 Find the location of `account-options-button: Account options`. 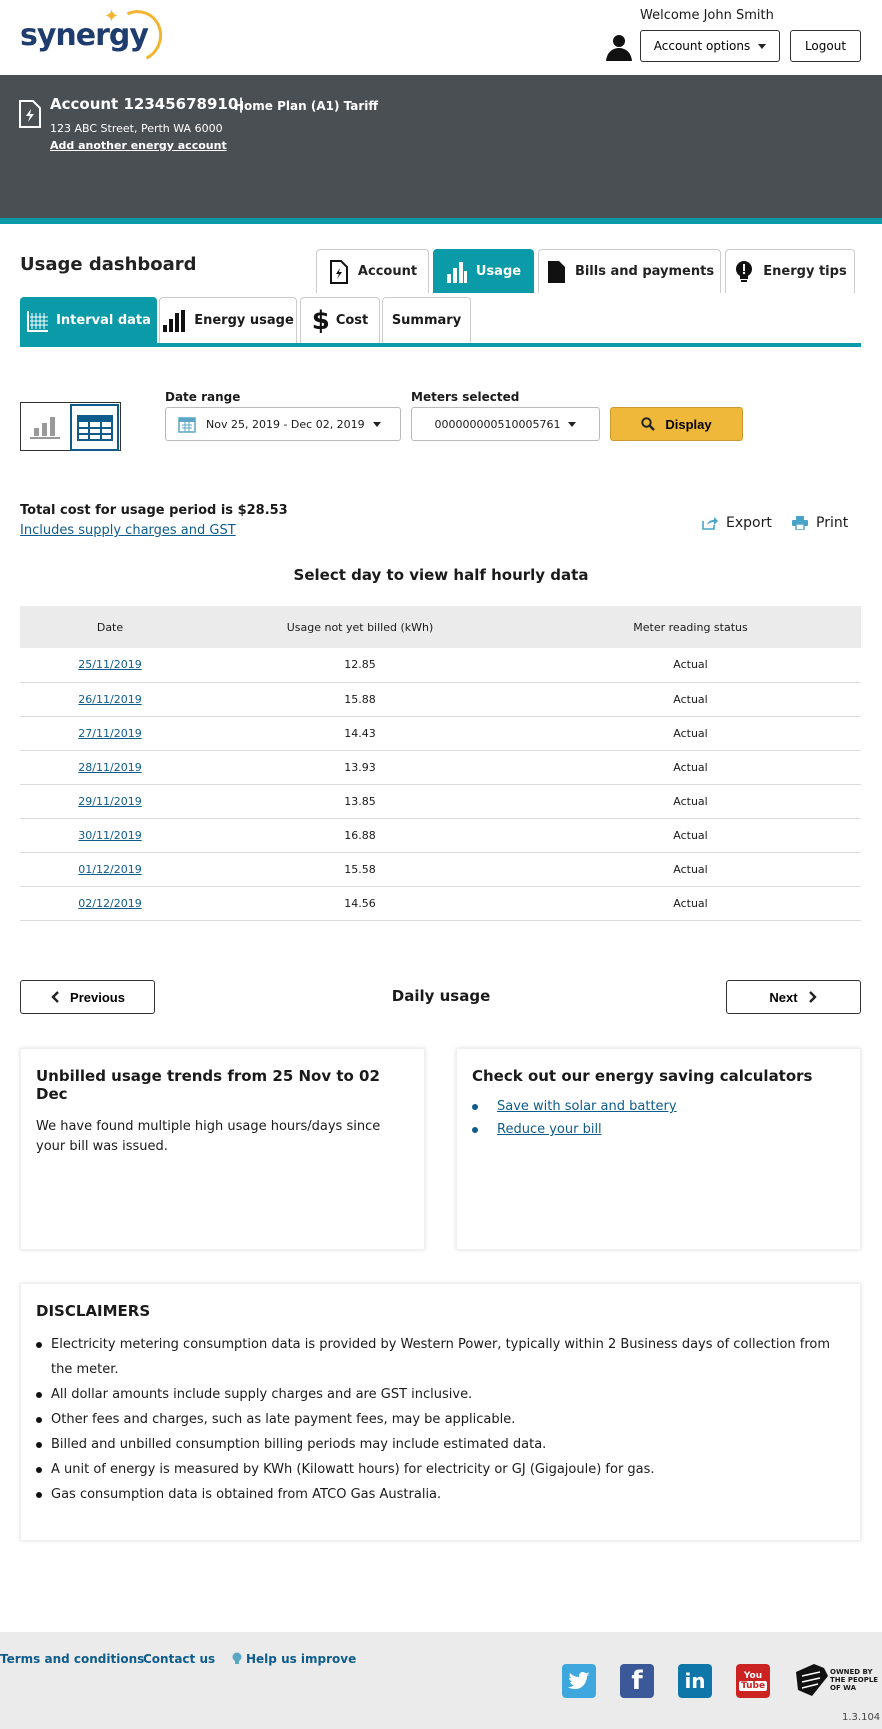

account-options-button: Account options is located at coordinates (710, 46).